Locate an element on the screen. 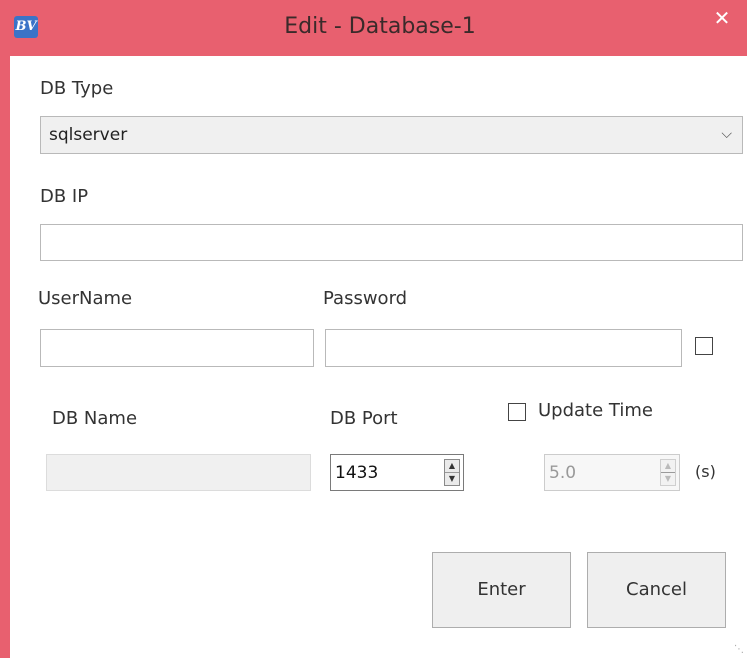 Image resolution: width=747 pixels, height=658 pixels. cancel-button: Cancel is located at coordinates (656, 590).